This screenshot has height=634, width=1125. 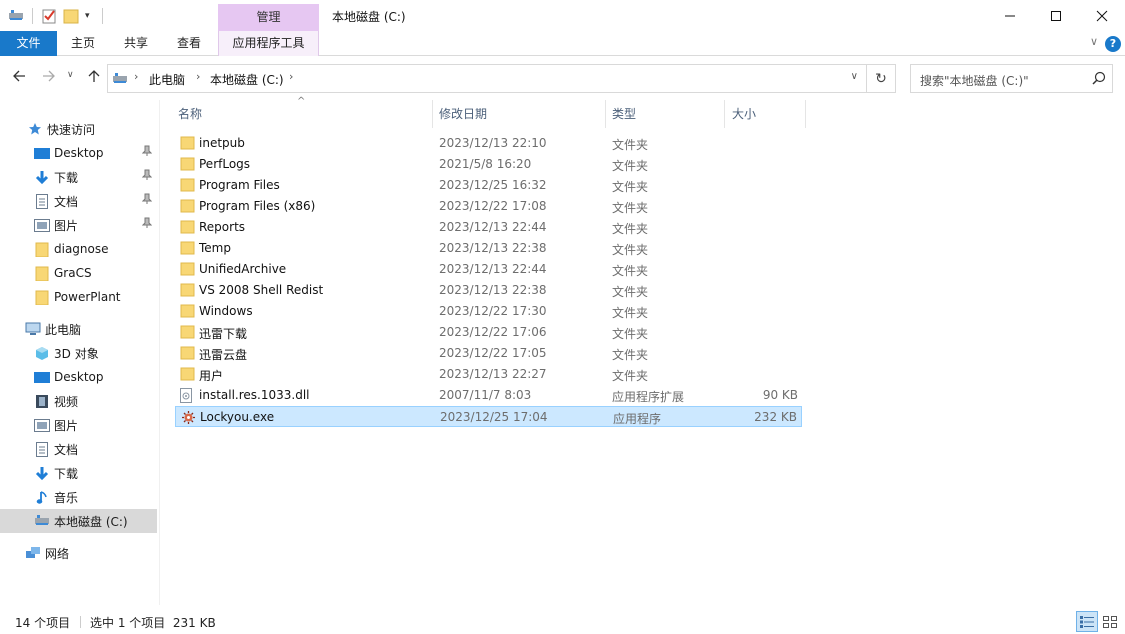 I want to click on nav-pc-desktop: Desktop, so click(x=78, y=377).